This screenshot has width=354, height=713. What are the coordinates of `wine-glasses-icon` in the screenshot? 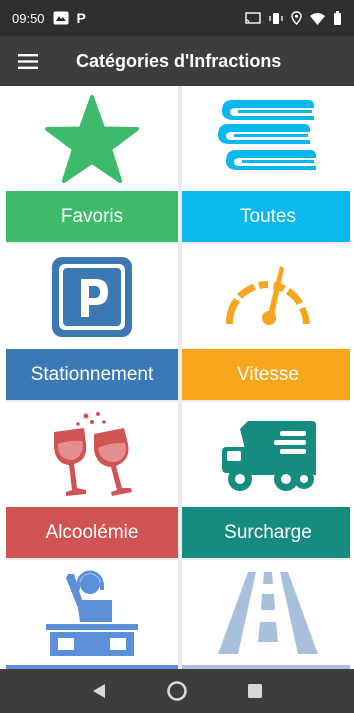 It's located at (93, 453).